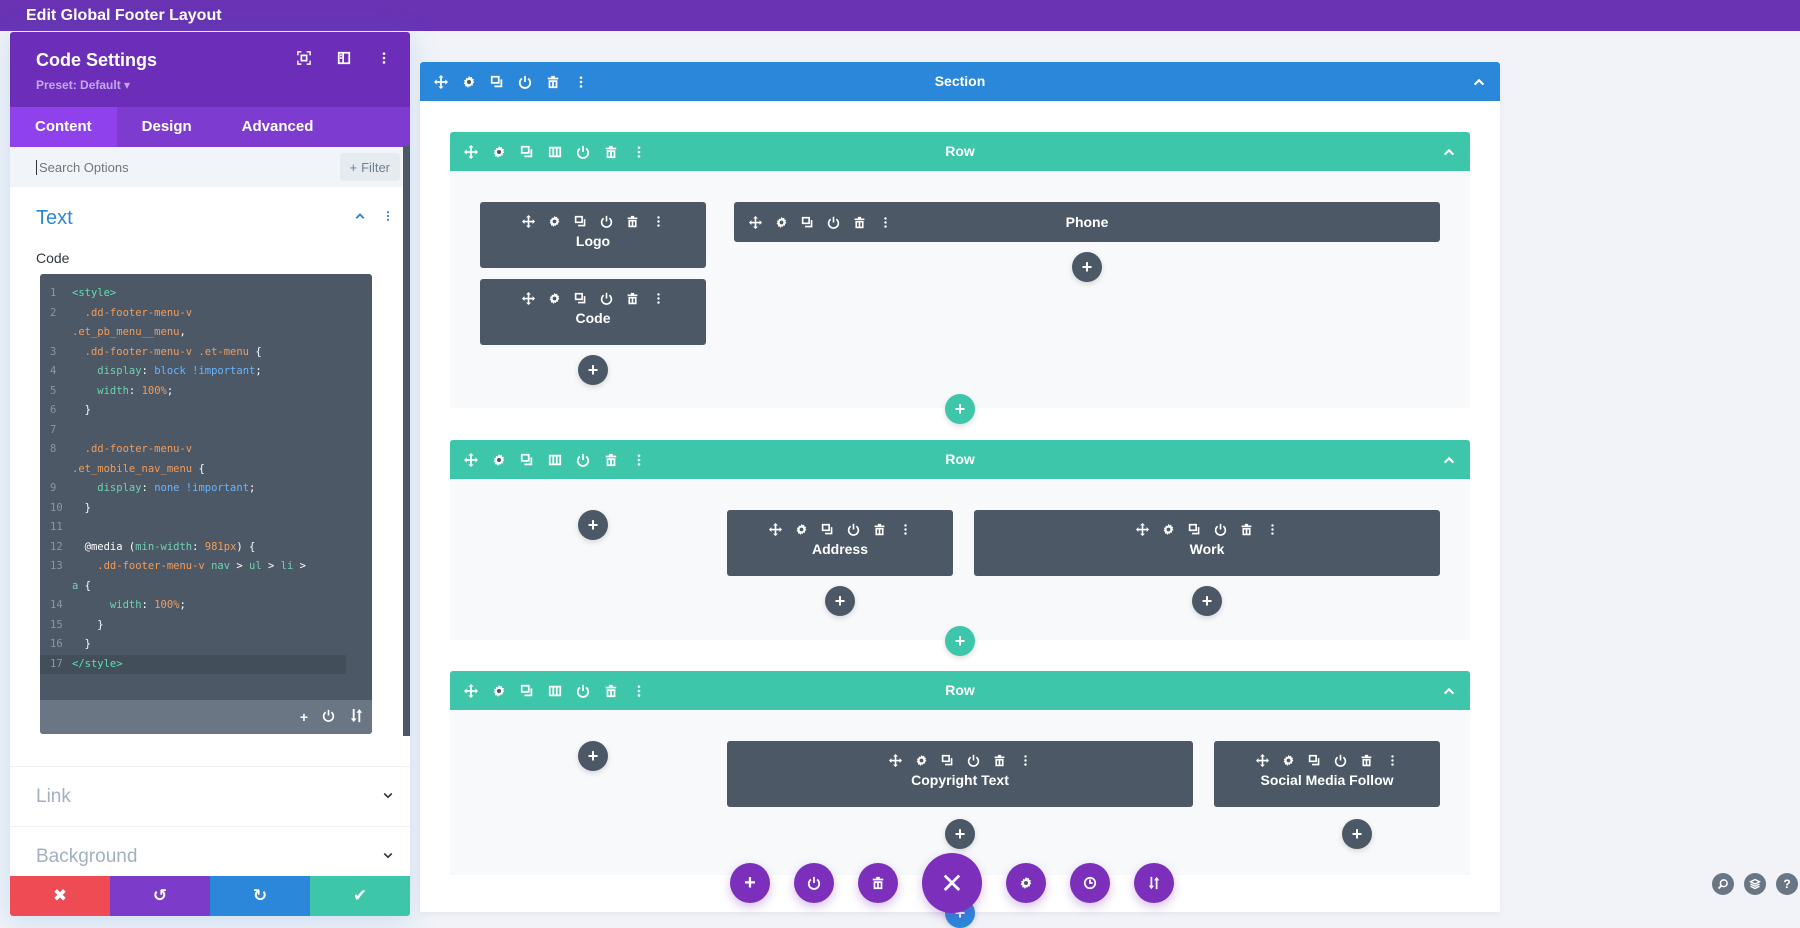 The image size is (1800, 928). Describe the element at coordinates (206, 645) in the screenshot. I see `code-line: 16 }` at that location.